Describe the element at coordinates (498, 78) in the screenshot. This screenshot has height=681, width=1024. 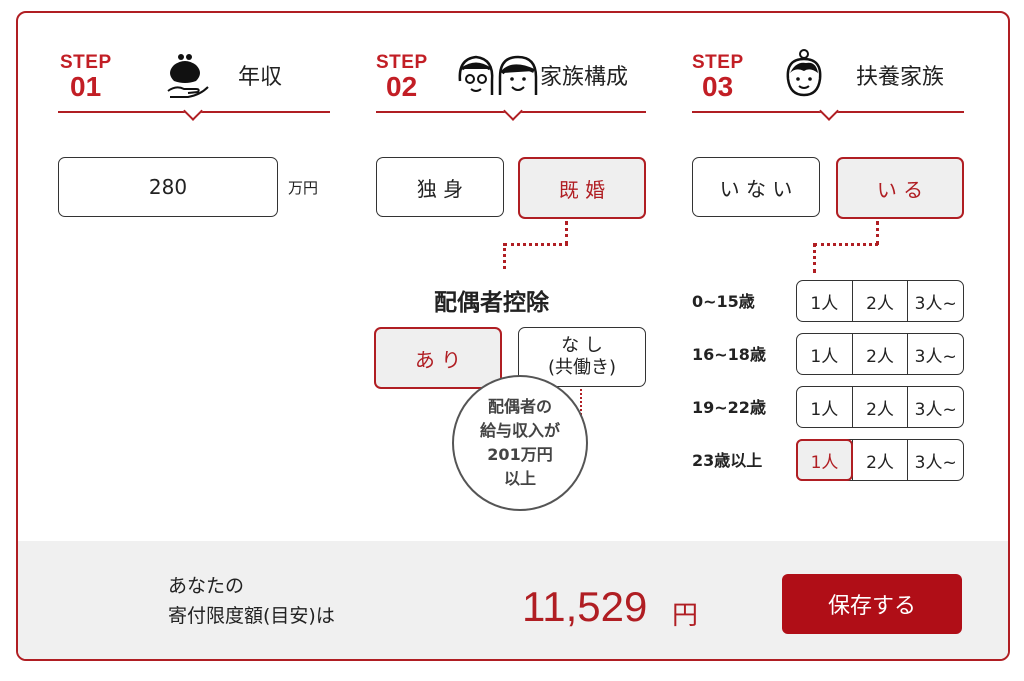
I see `couple-icon` at that location.